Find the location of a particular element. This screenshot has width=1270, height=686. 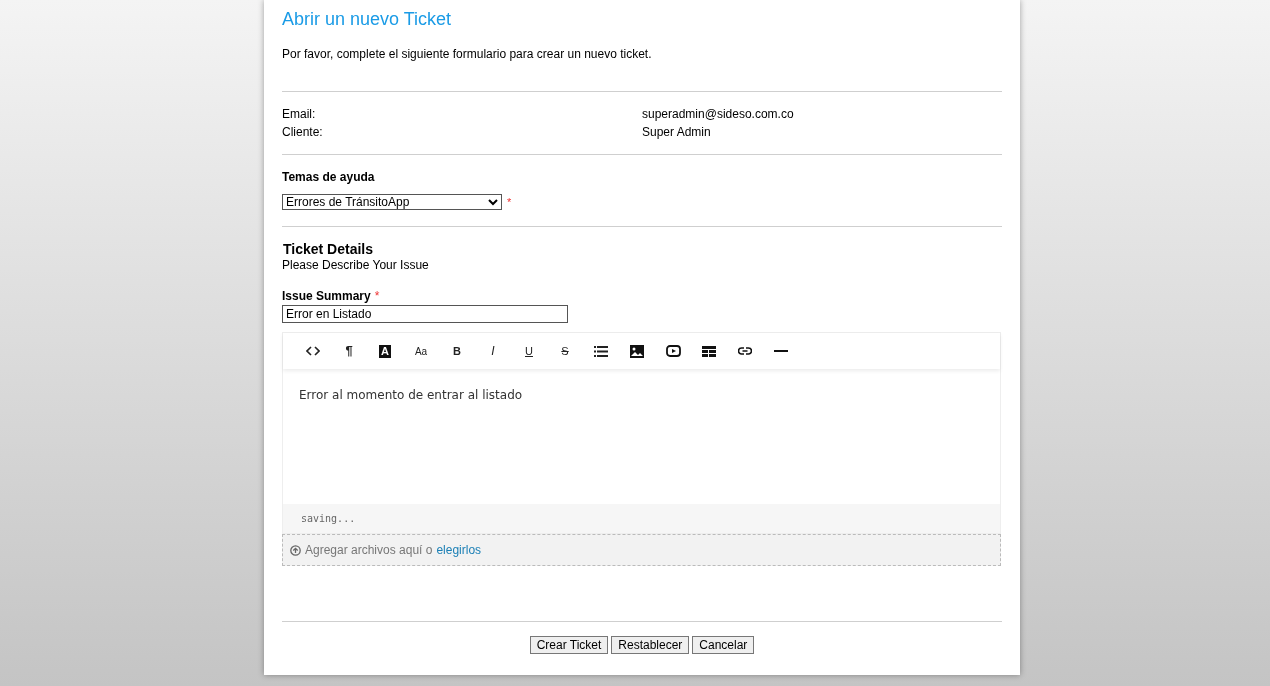

upload-icon is located at coordinates (295, 550).